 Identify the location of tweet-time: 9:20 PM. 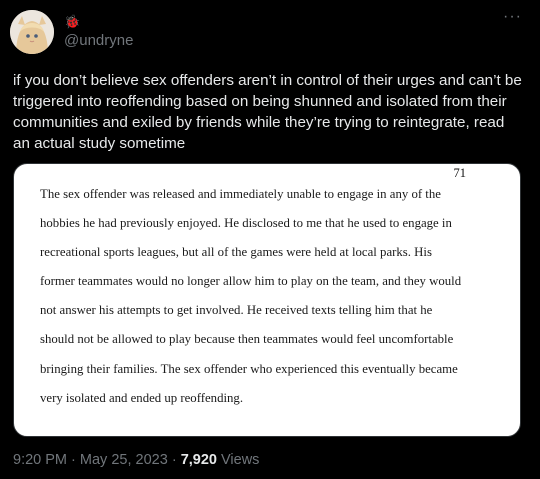
(40, 460).